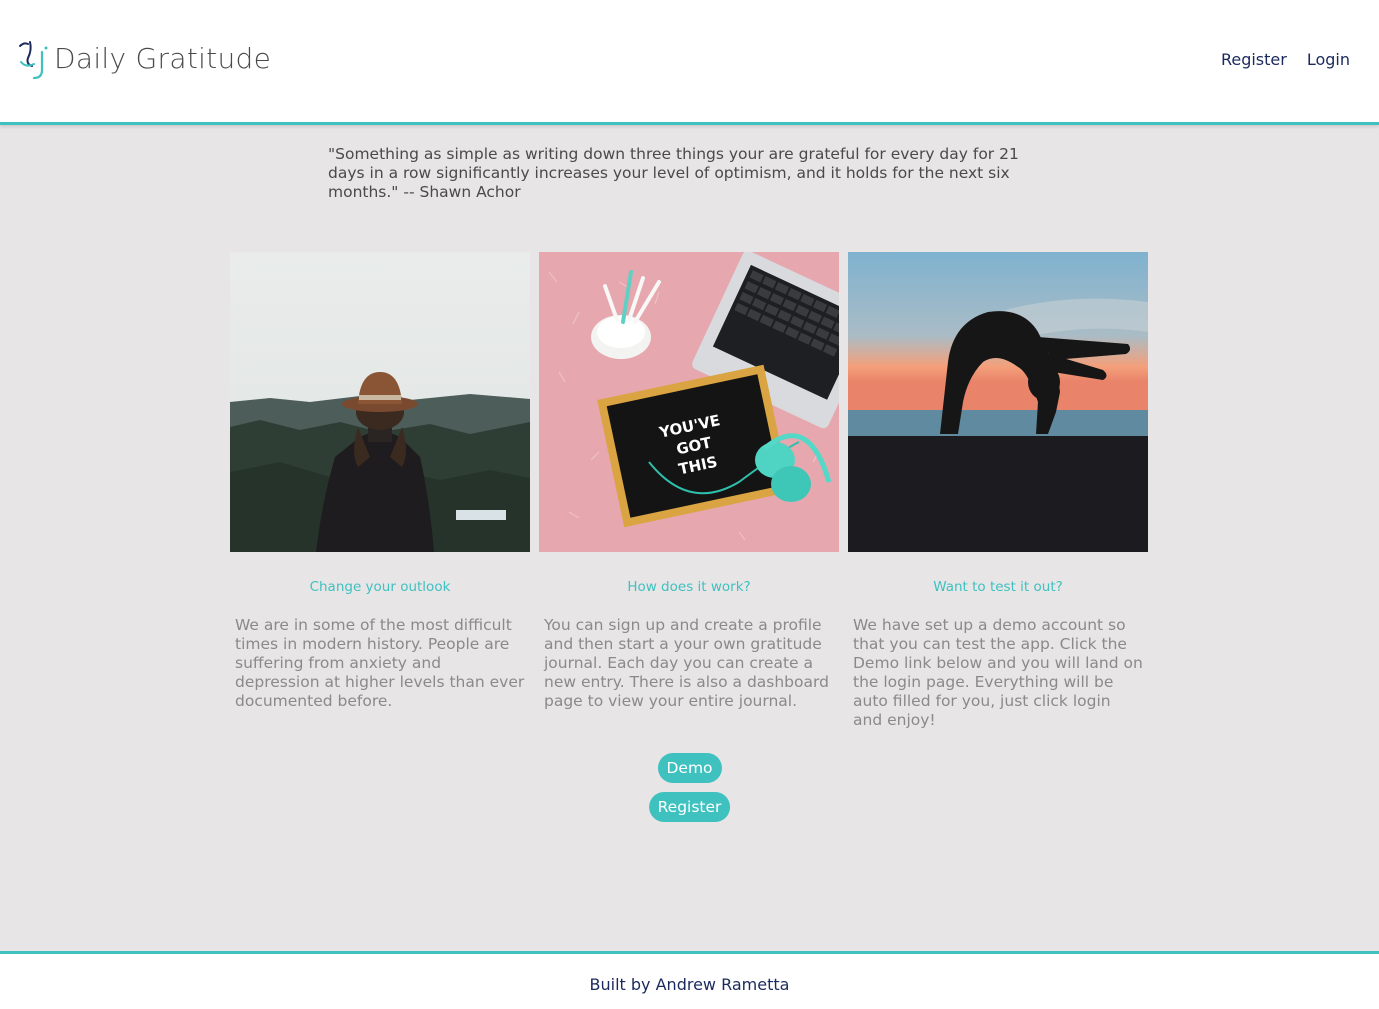 The image size is (1379, 1009). I want to click on nav-login-link: Login, so click(1328, 59).